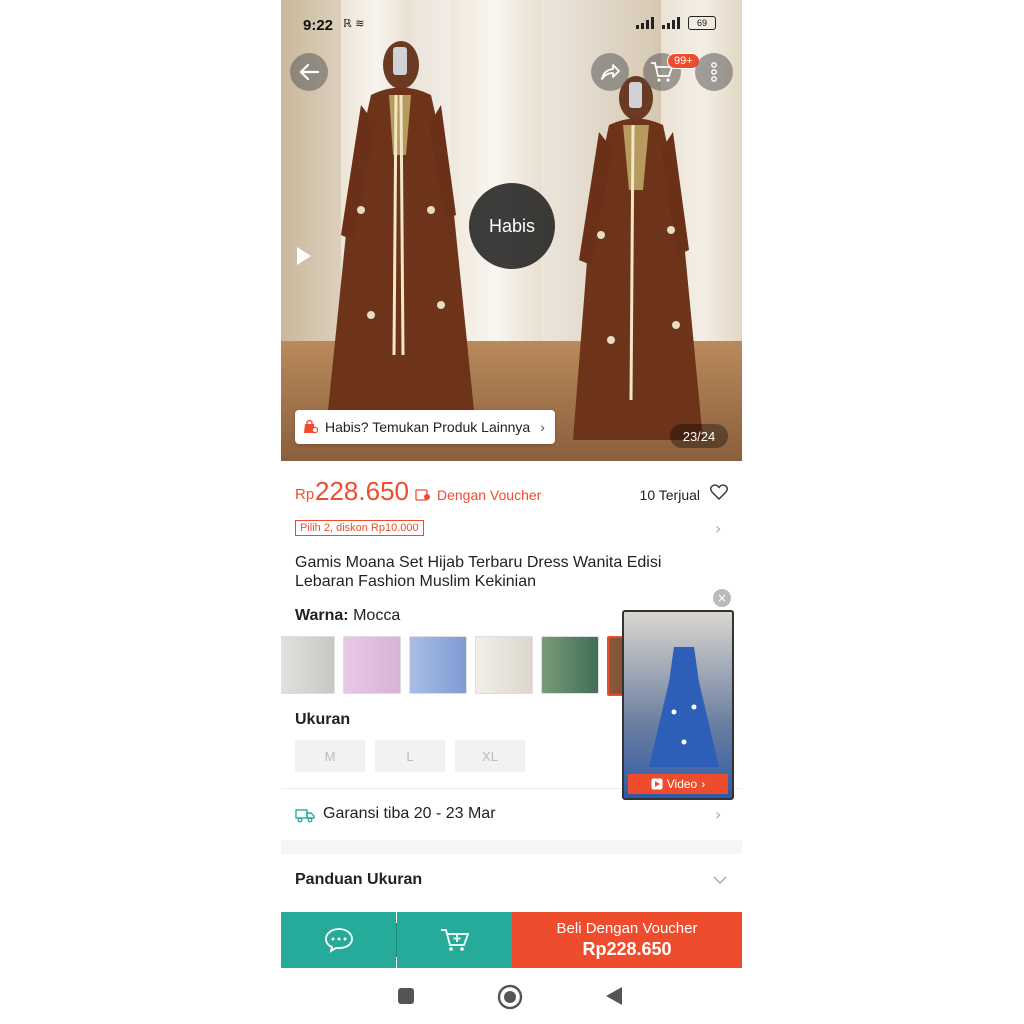 This screenshot has height=1024, width=1024. Describe the element at coordinates (489, 495) in the screenshot. I see `voucher-text: Dengan Voucher` at that location.